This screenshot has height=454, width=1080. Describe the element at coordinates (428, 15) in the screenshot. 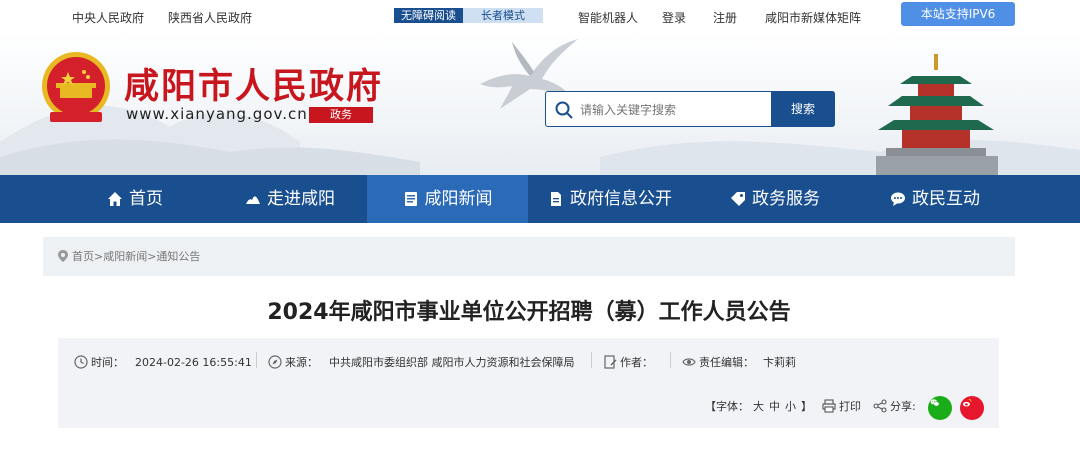

I see `accessible-reading-button: 无障碍阅读` at that location.